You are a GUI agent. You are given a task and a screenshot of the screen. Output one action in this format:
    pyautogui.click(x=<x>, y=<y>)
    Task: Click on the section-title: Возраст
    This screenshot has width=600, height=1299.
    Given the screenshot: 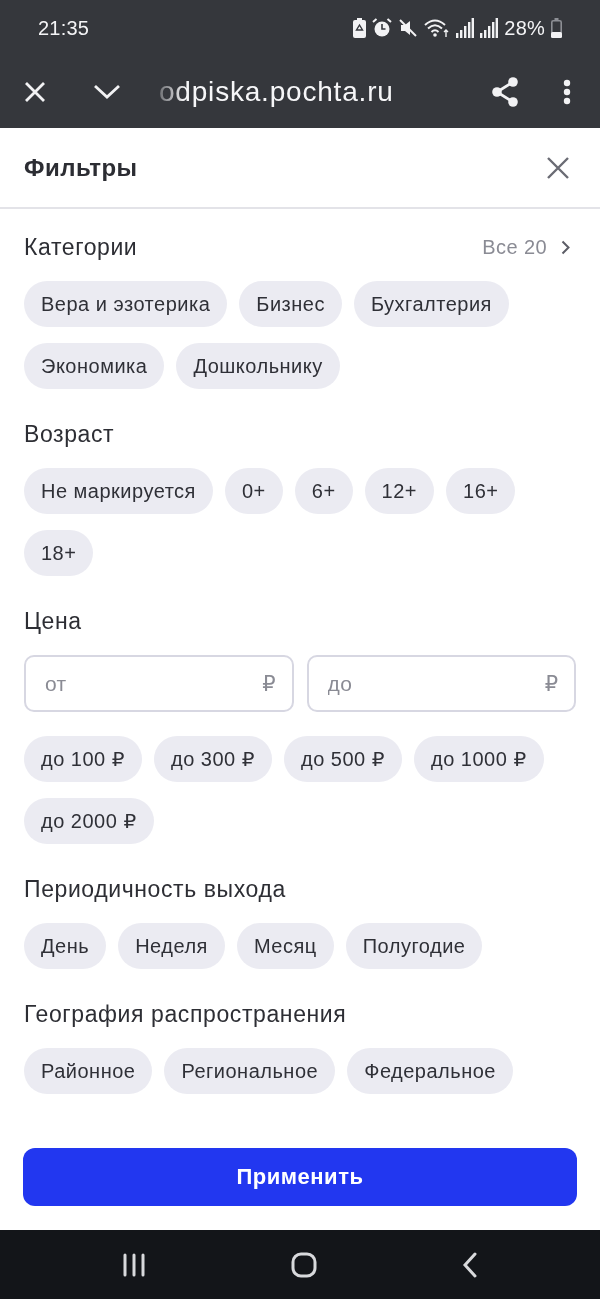 What is the action you would take?
    pyautogui.click(x=69, y=434)
    